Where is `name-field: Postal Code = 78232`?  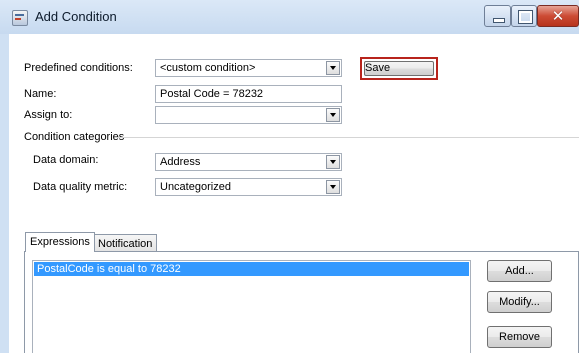 name-field: Postal Code = 78232 is located at coordinates (248, 94).